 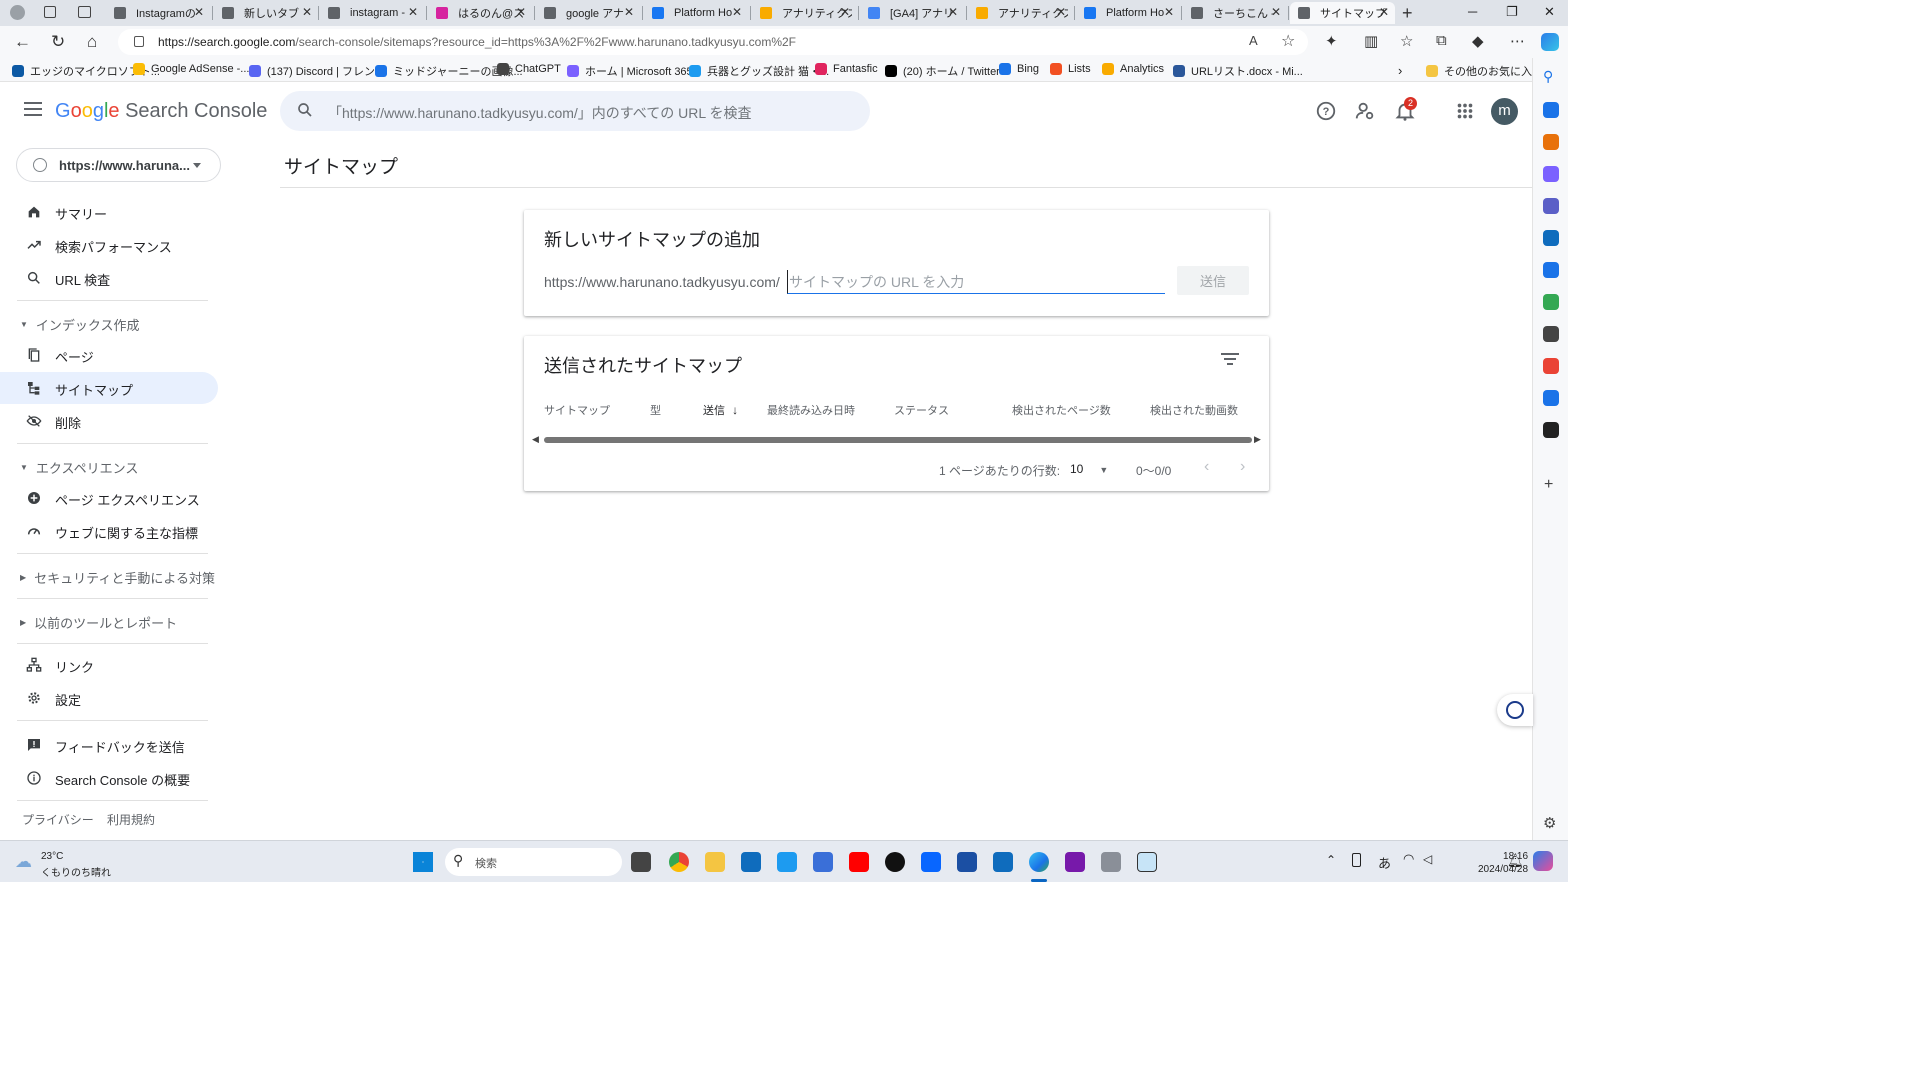 I want to click on tiktok-icon, so click(x=895, y=862).